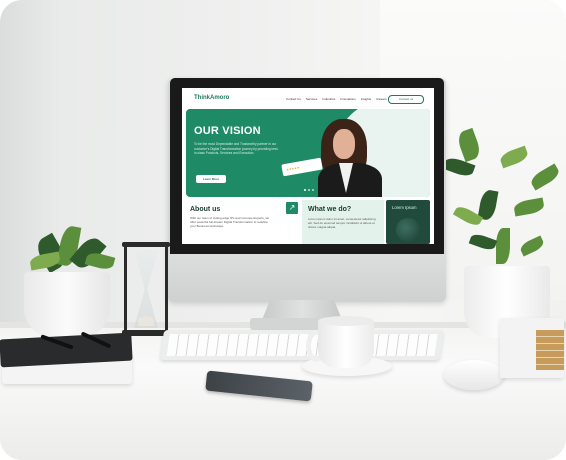  What do you see at coordinates (503, 246) in the screenshot?
I see `plant-leaf` at bounding box center [503, 246].